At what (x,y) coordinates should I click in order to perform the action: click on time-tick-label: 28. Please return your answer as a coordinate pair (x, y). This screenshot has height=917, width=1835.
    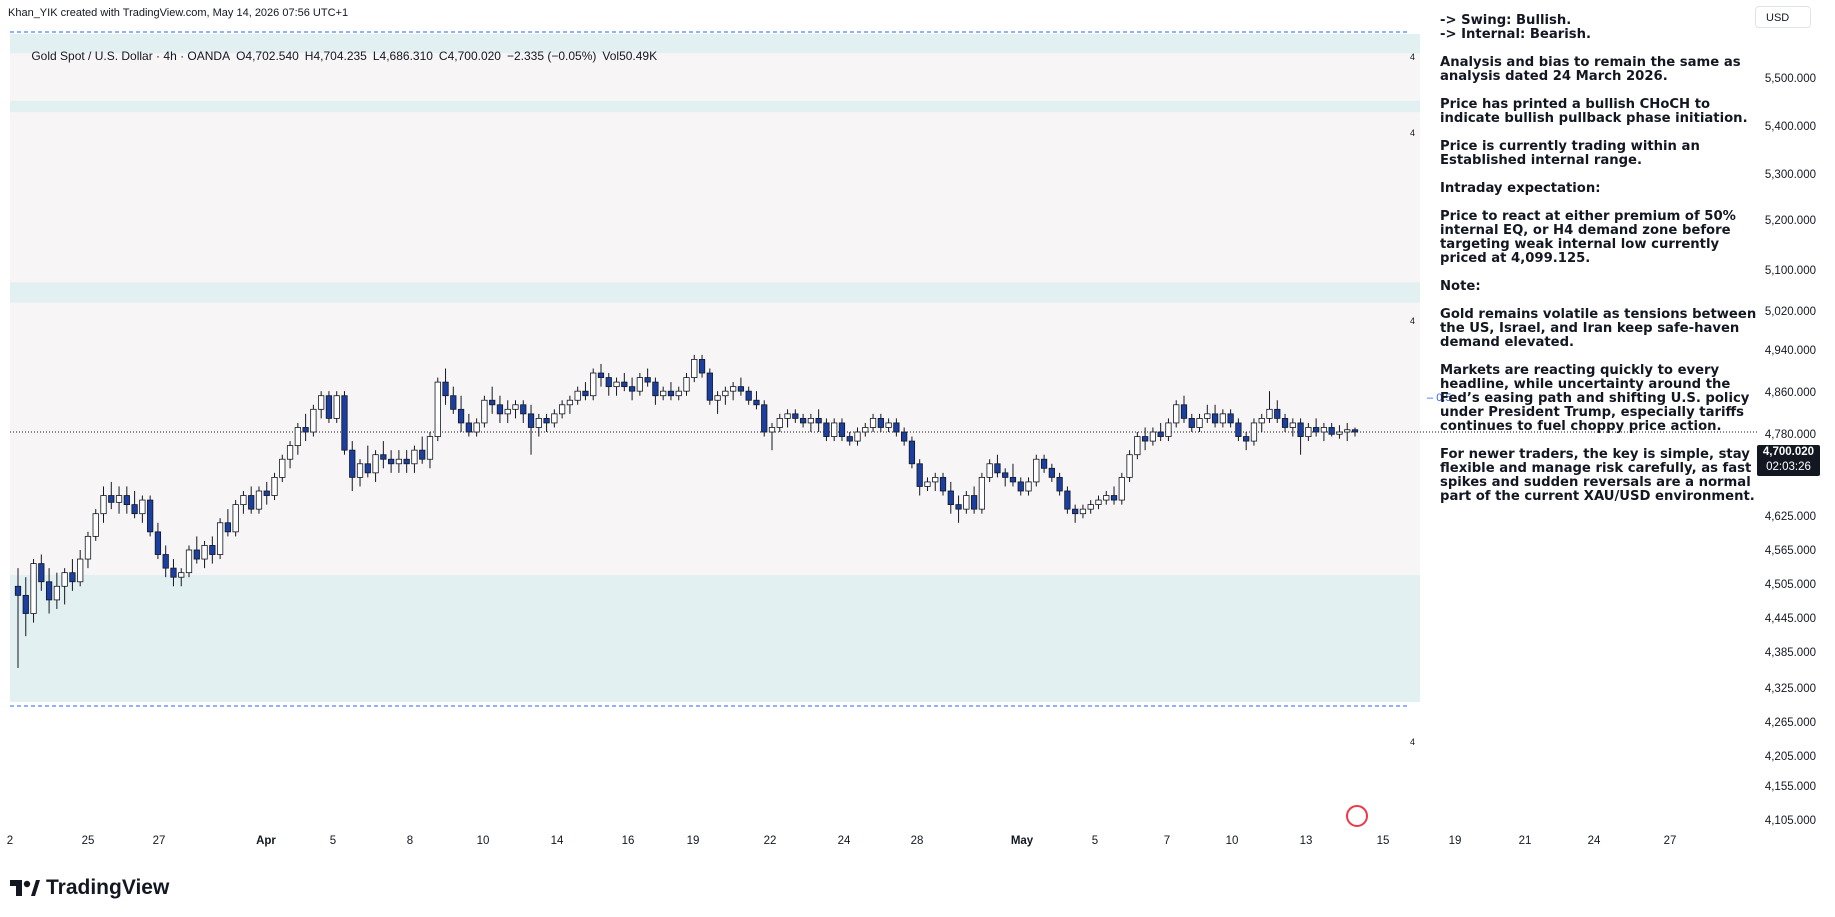
    Looking at the image, I should click on (917, 841).